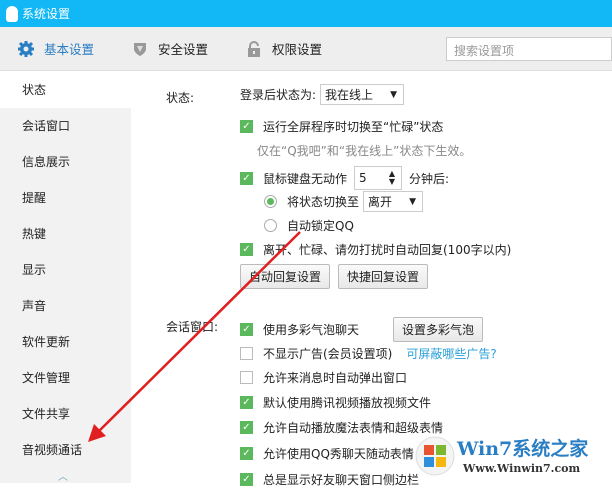 The width and height of the screenshot is (612, 488). Describe the element at coordinates (522, 468) in the screenshot. I see `watermark-url: Www.Winwin7.com` at that location.